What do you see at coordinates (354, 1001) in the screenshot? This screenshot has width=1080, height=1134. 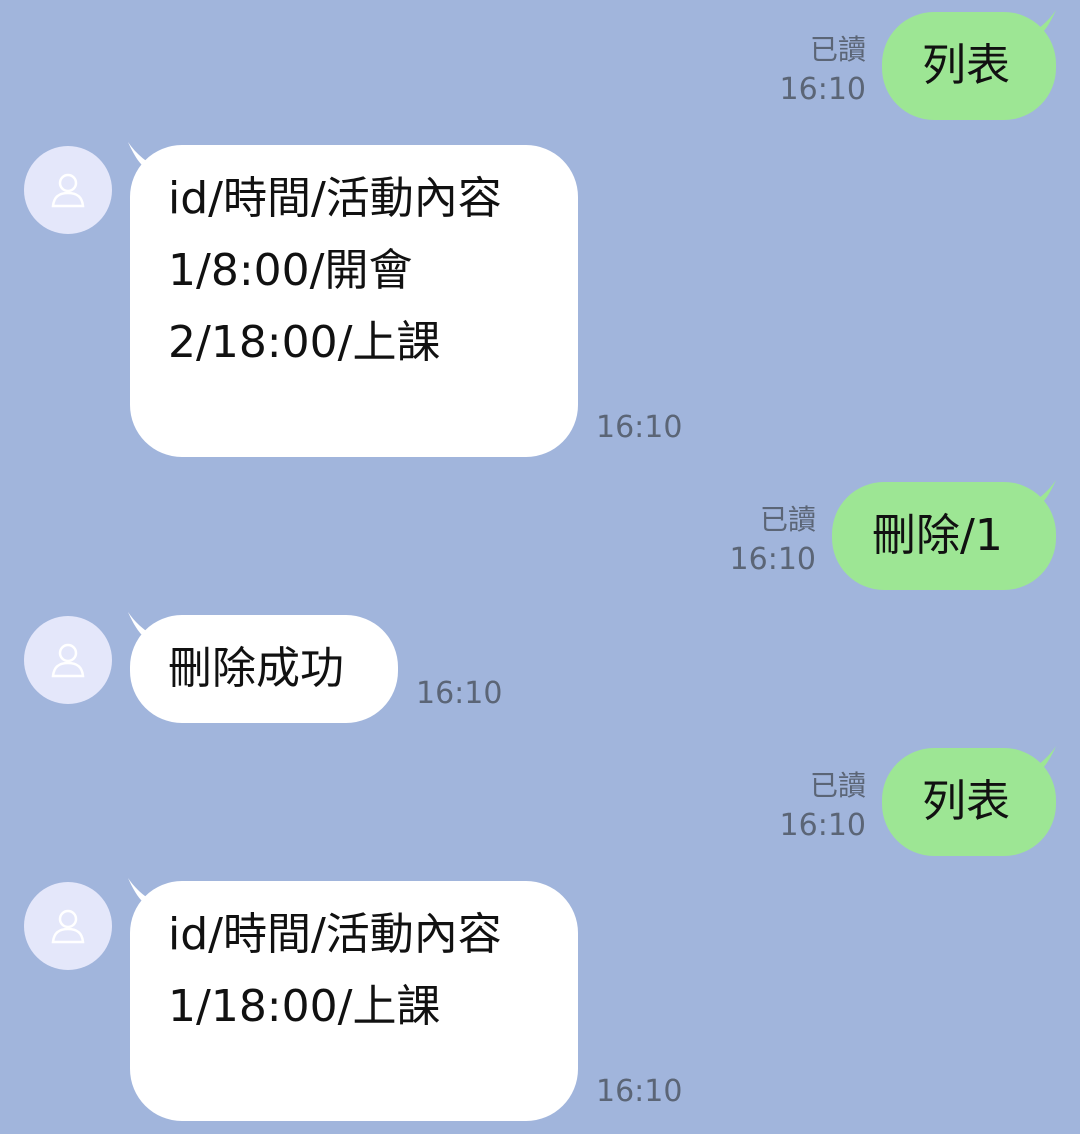 I see `incoming-message-bubble: id/時間/活動內容 1/18:00/上課` at bounding box center [354, 1001].